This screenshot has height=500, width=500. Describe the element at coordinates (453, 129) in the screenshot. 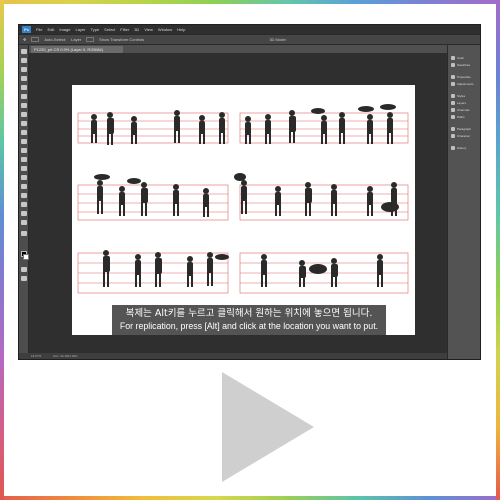

I see `paragraph-icon` at that location.